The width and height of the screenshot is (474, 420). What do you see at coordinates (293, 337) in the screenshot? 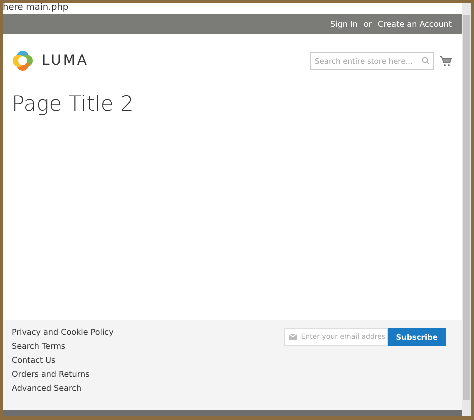
I see `envelope-icon` at bounding box center [293, 337].